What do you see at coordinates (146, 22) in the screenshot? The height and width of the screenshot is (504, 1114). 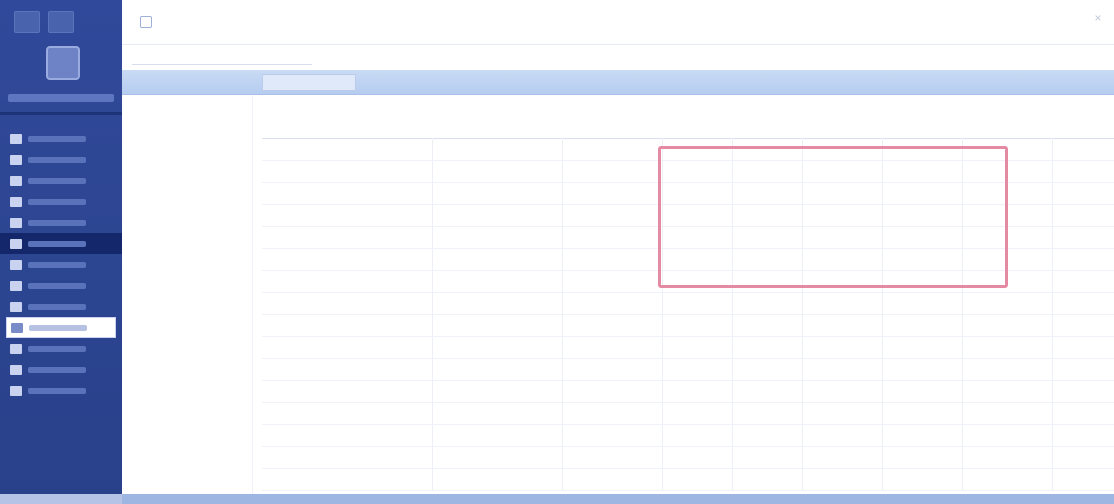 I see `window-icon` at bounding box center [146, 22].